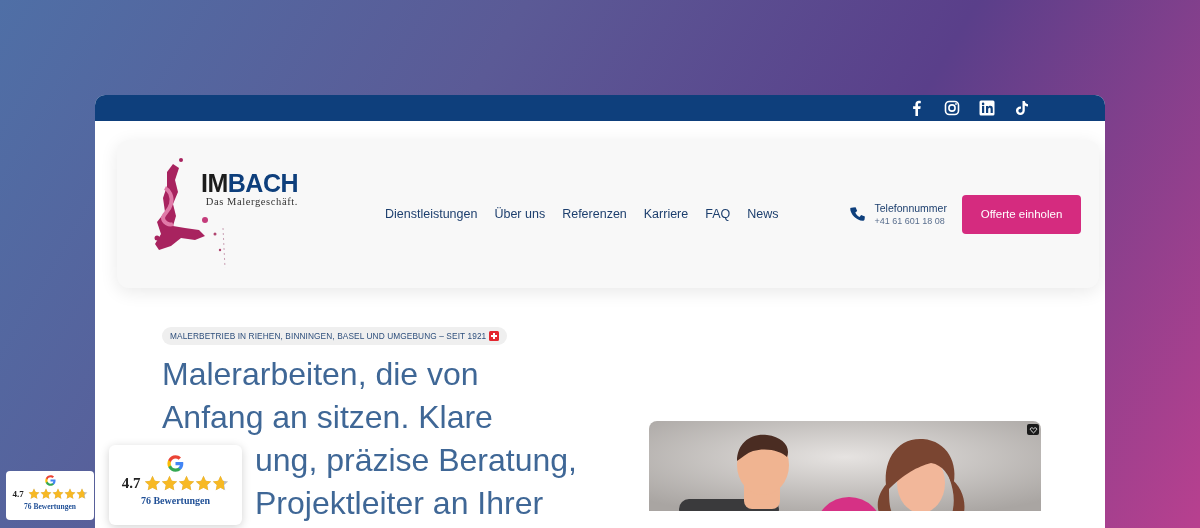 The width and height of the screenshot is (1200, 528). I want to click on logo-wordmark: IMBACH, so click(249, 183).